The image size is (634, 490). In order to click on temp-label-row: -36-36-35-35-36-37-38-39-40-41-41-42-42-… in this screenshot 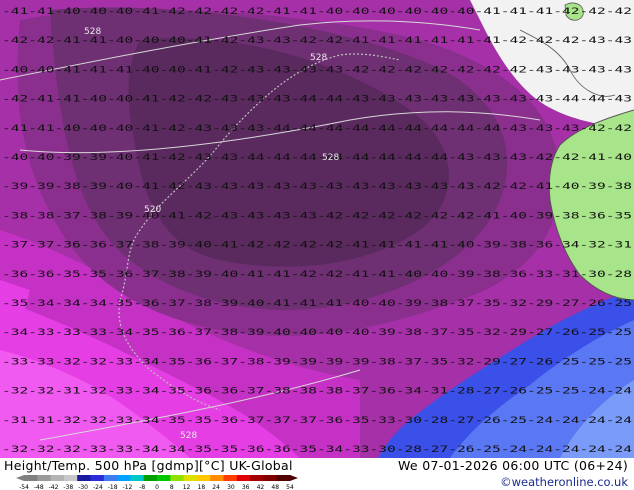, I will do `click(317, 275)`.